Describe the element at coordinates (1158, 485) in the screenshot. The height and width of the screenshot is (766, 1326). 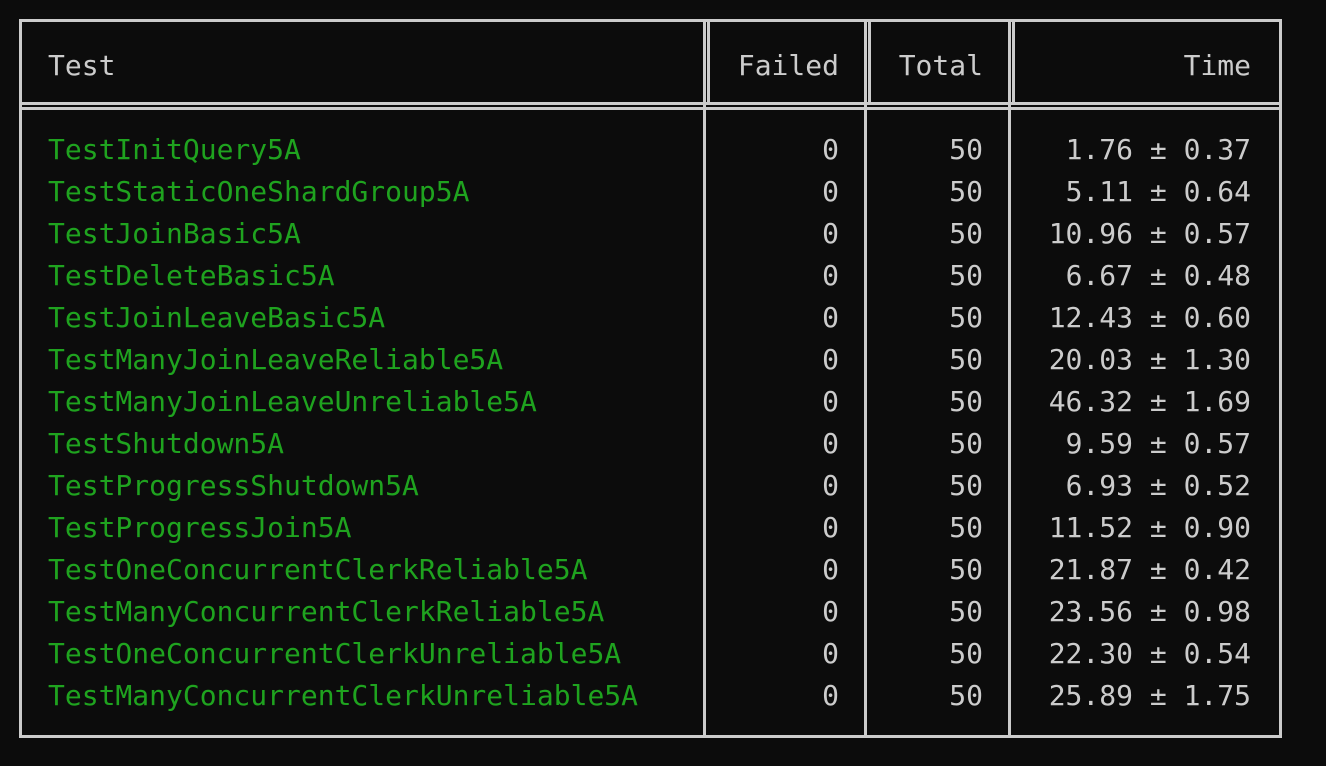
I see `time-value: 6.93 ± 0.52` at that location.